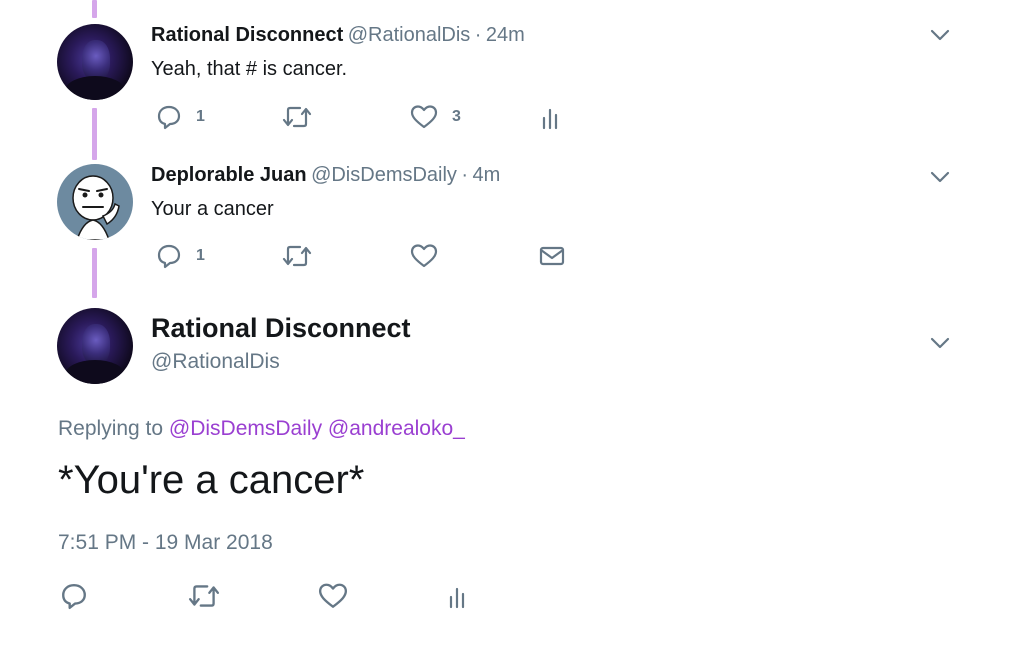 Image resolution: width=1012 pixels, height=652 pixels. I want to click on tweet-header: Rational Disconnect @RationalDis · 24m, so click(338, 35).